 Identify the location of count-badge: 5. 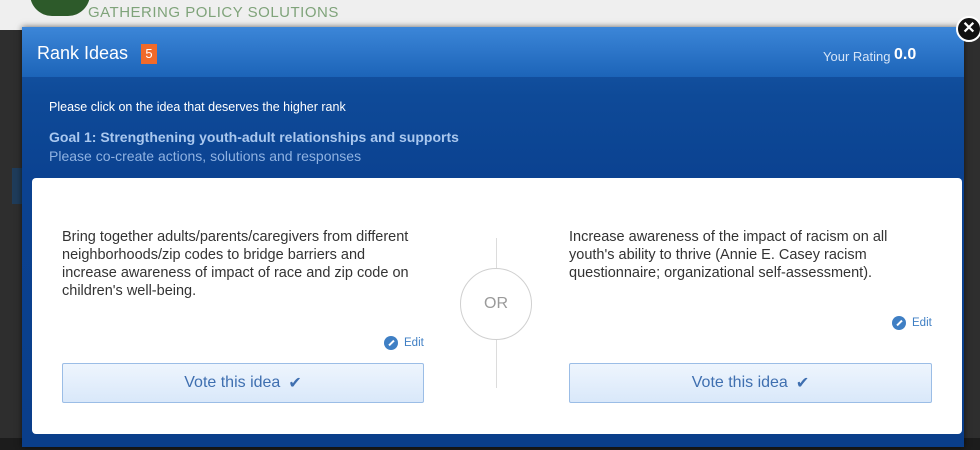
(149, 54).